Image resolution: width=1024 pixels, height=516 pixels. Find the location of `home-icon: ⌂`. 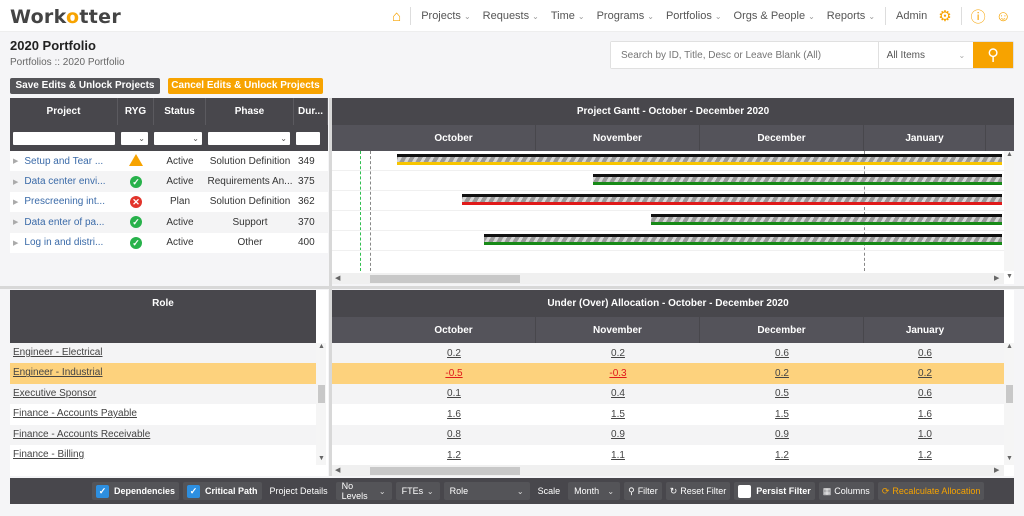

home-icon: ⌂ is located at coordinates (396, 16).